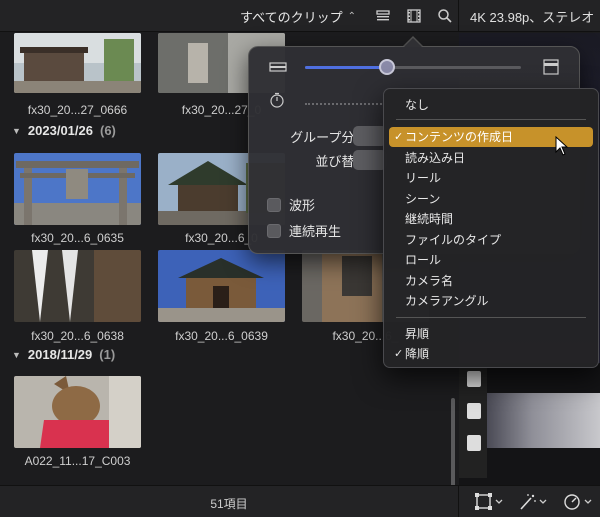 This screenshot has height=517, width=600. I want to click on menu-item-label: ファイルのタイプ, so click(453, 240).